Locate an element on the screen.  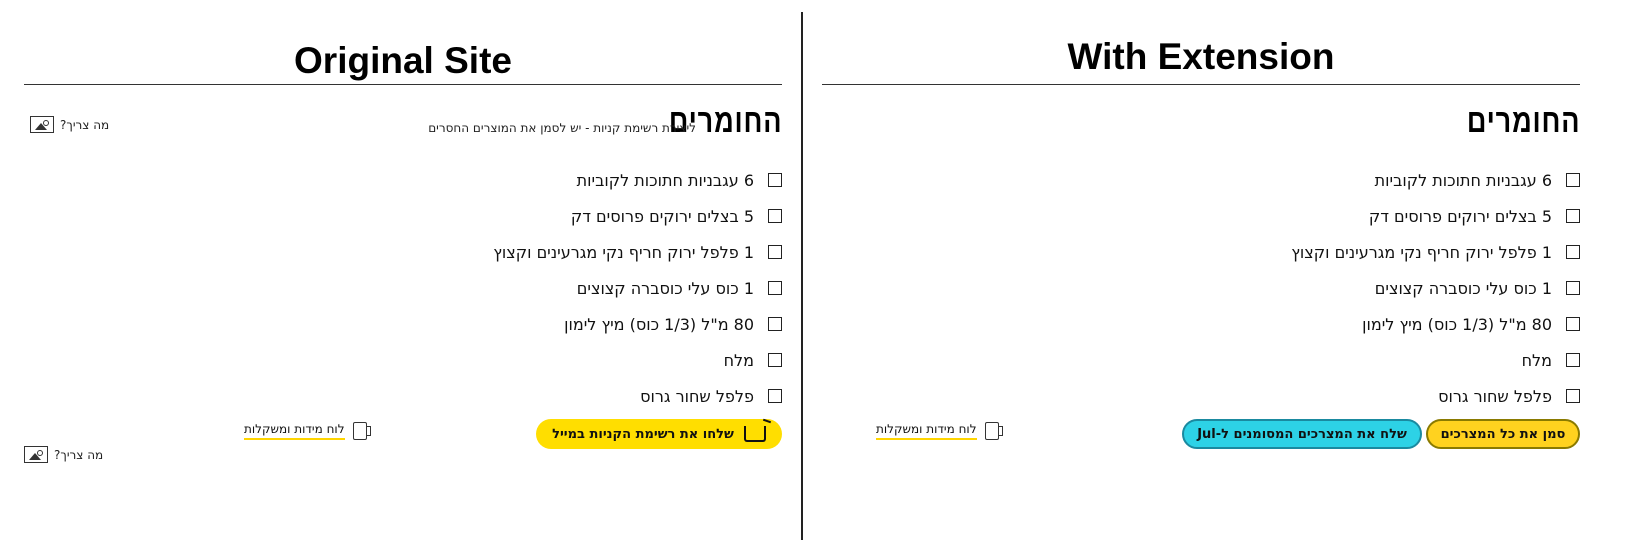
panel-divider is located at coordinates (802, 276).